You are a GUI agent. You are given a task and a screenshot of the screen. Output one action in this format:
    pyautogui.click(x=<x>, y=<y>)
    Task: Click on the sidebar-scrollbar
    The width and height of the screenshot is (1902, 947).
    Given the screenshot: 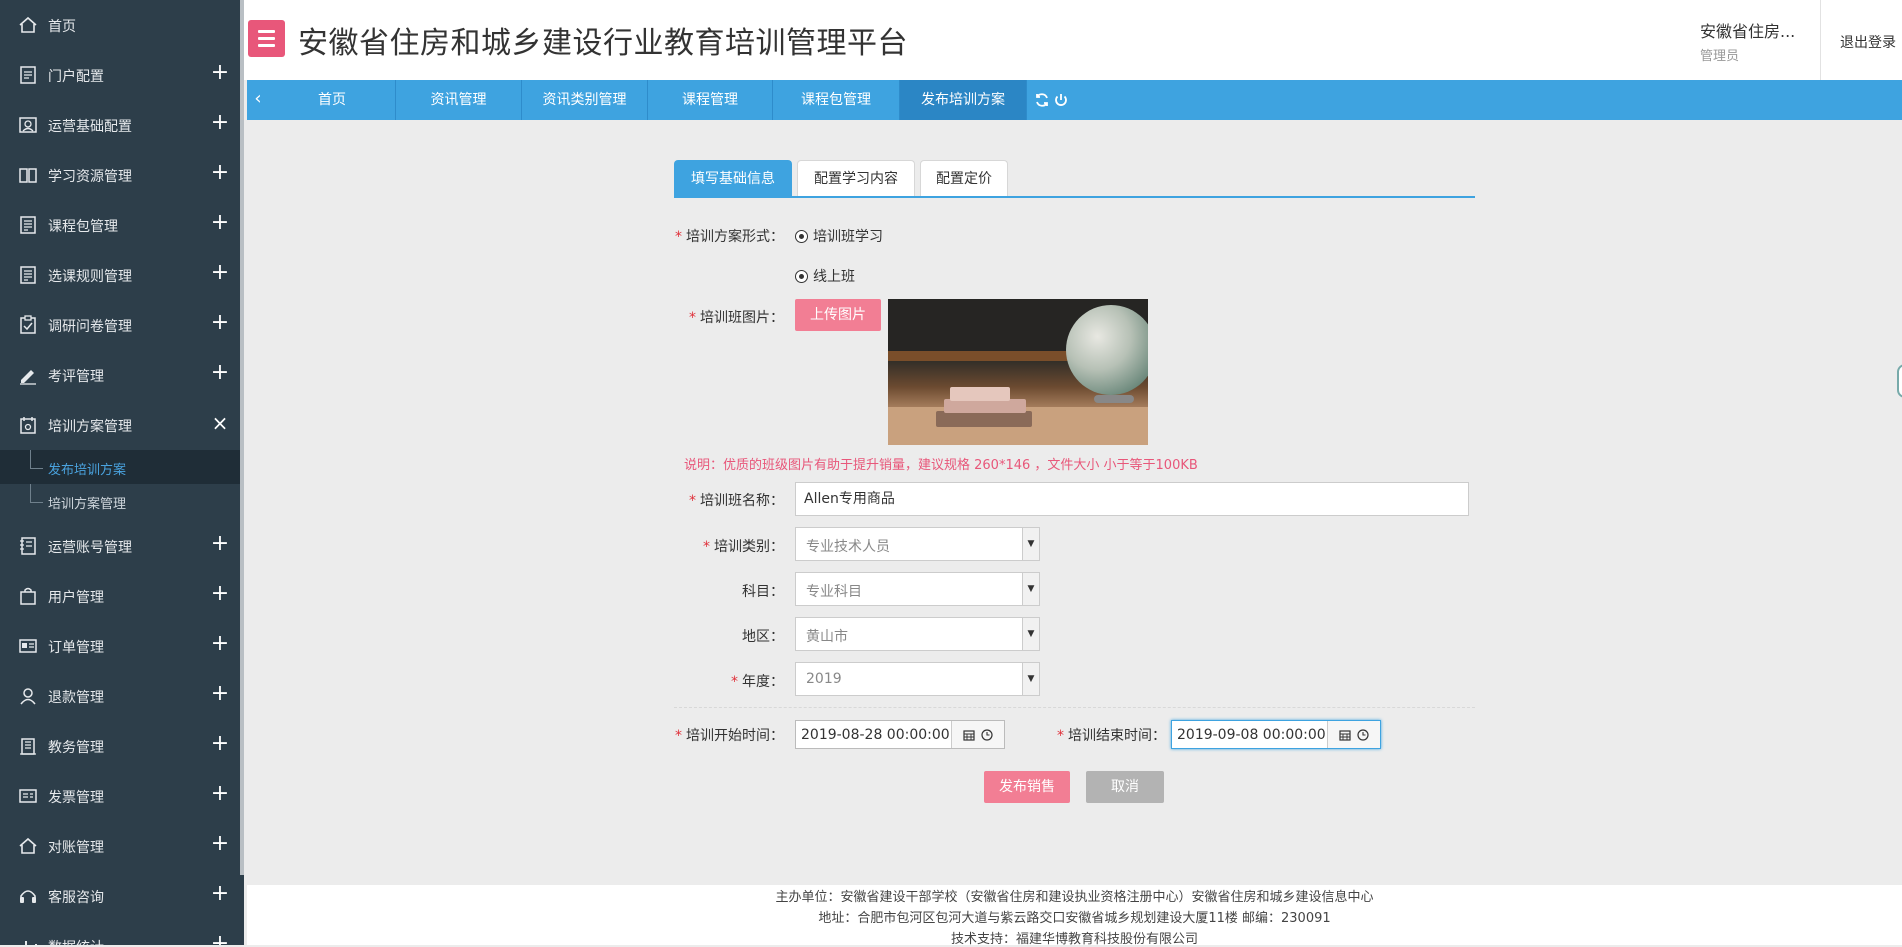 What is the action you would take?
    pyautogui.click(x=242, y=437)
    